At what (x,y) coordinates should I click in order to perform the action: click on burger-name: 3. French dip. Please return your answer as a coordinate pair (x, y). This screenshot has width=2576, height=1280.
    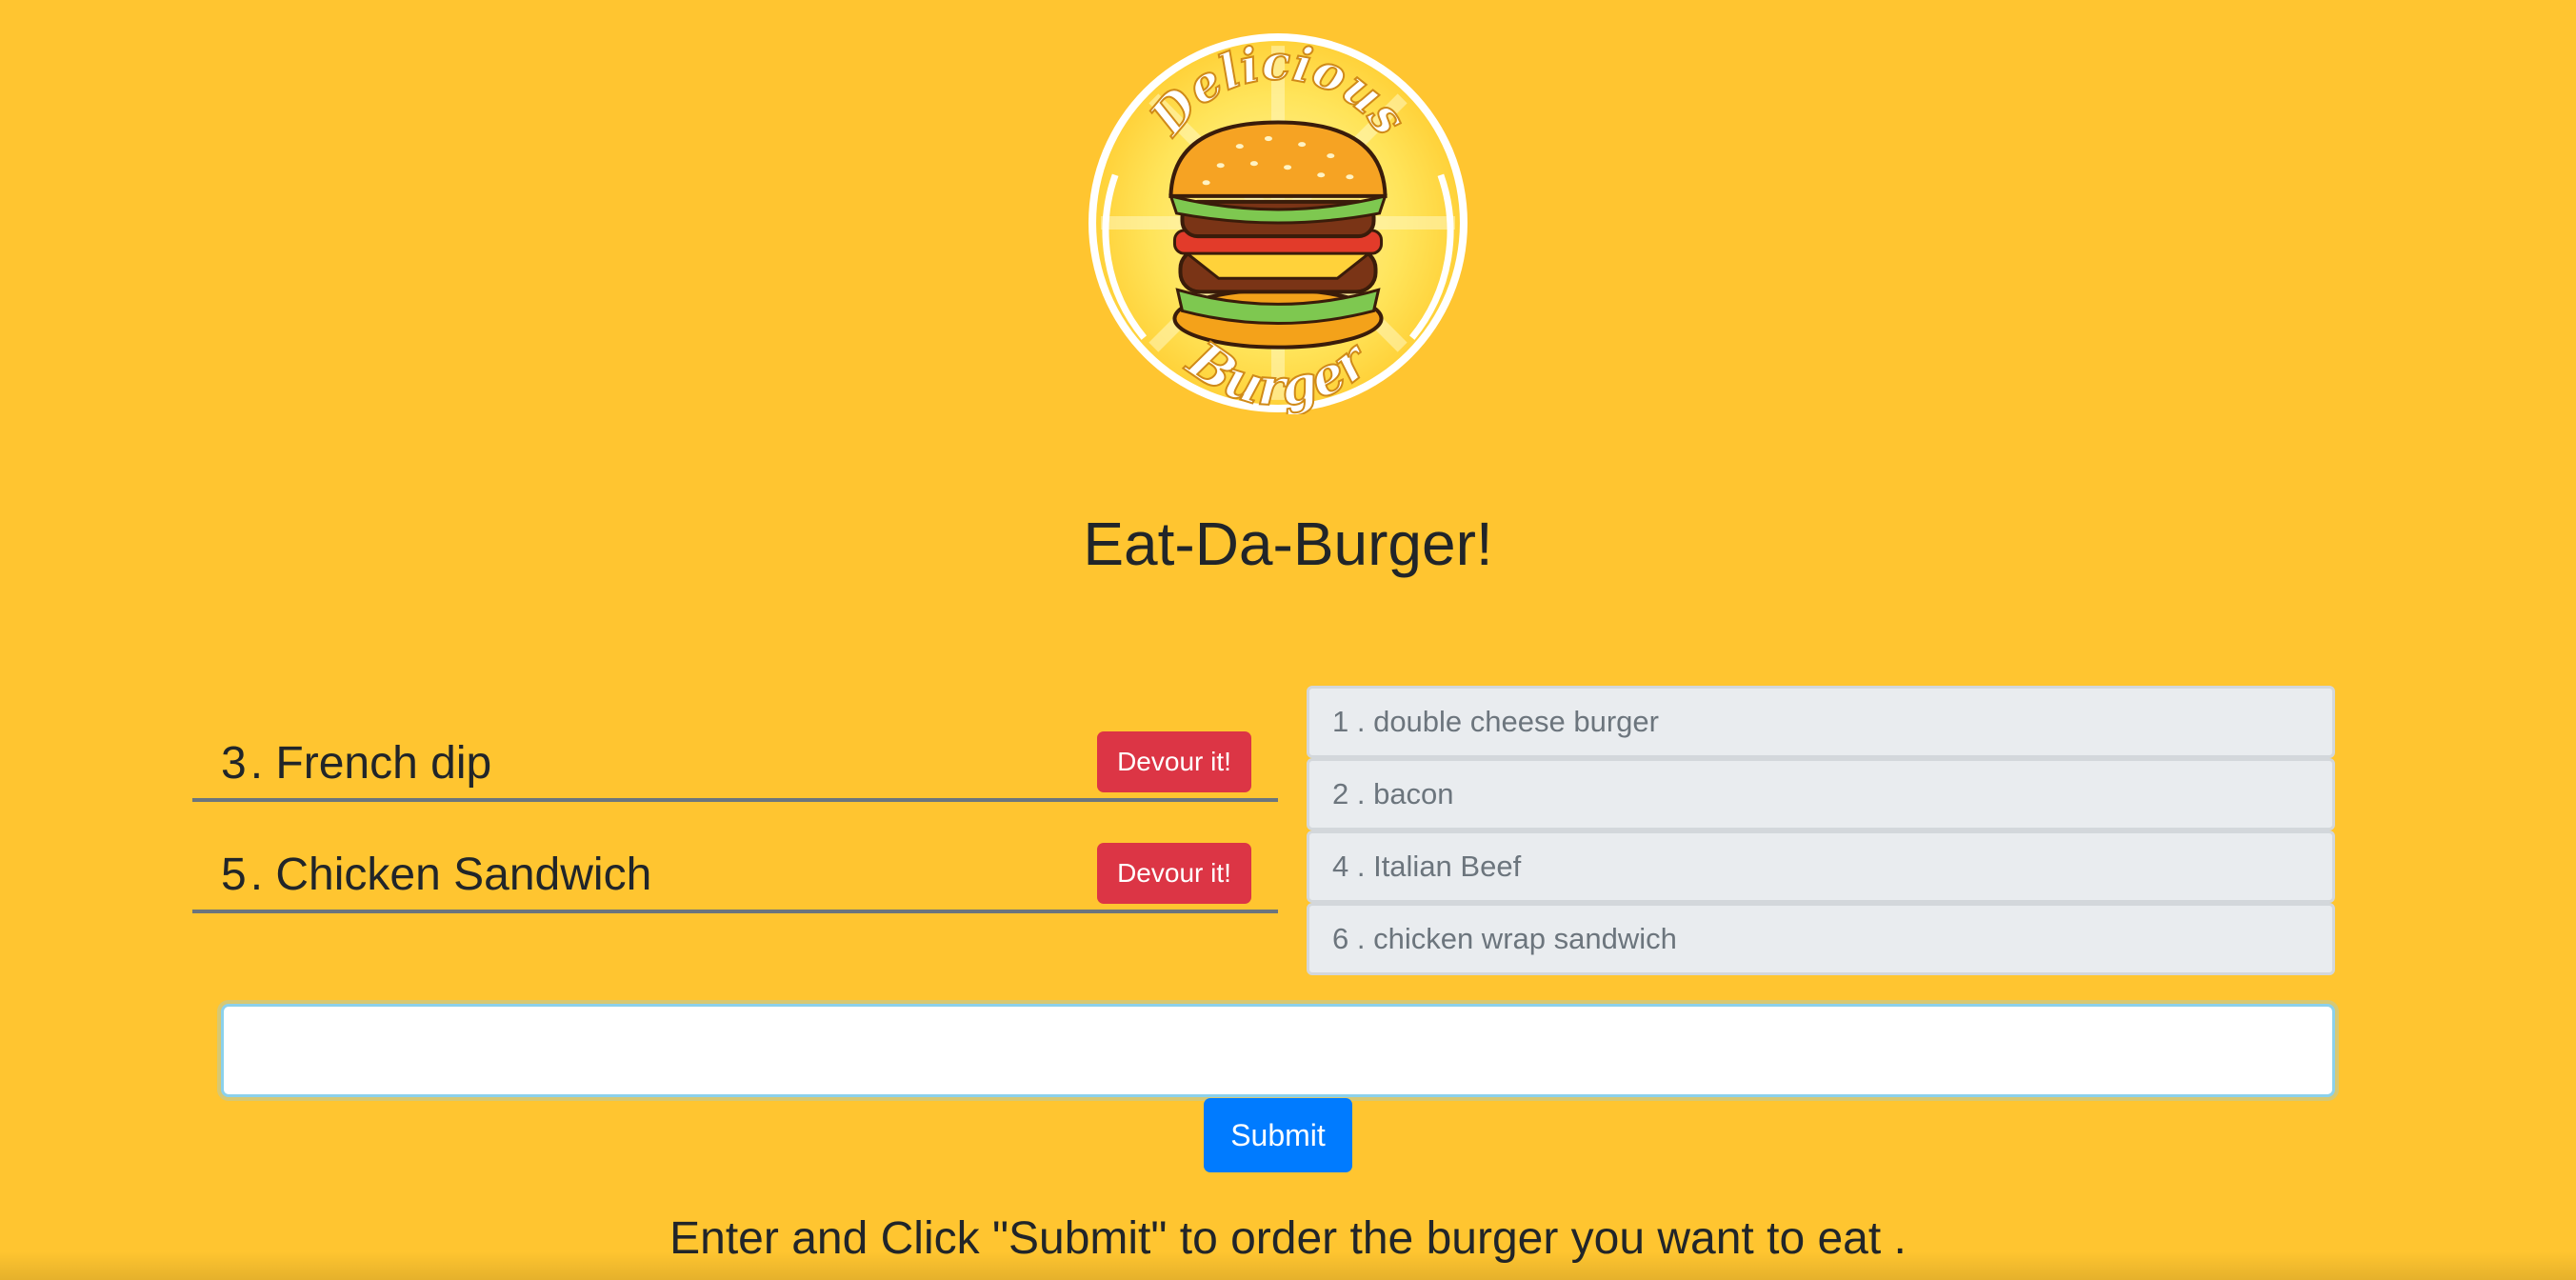
    Looking at the image, I should click on (356, 763).